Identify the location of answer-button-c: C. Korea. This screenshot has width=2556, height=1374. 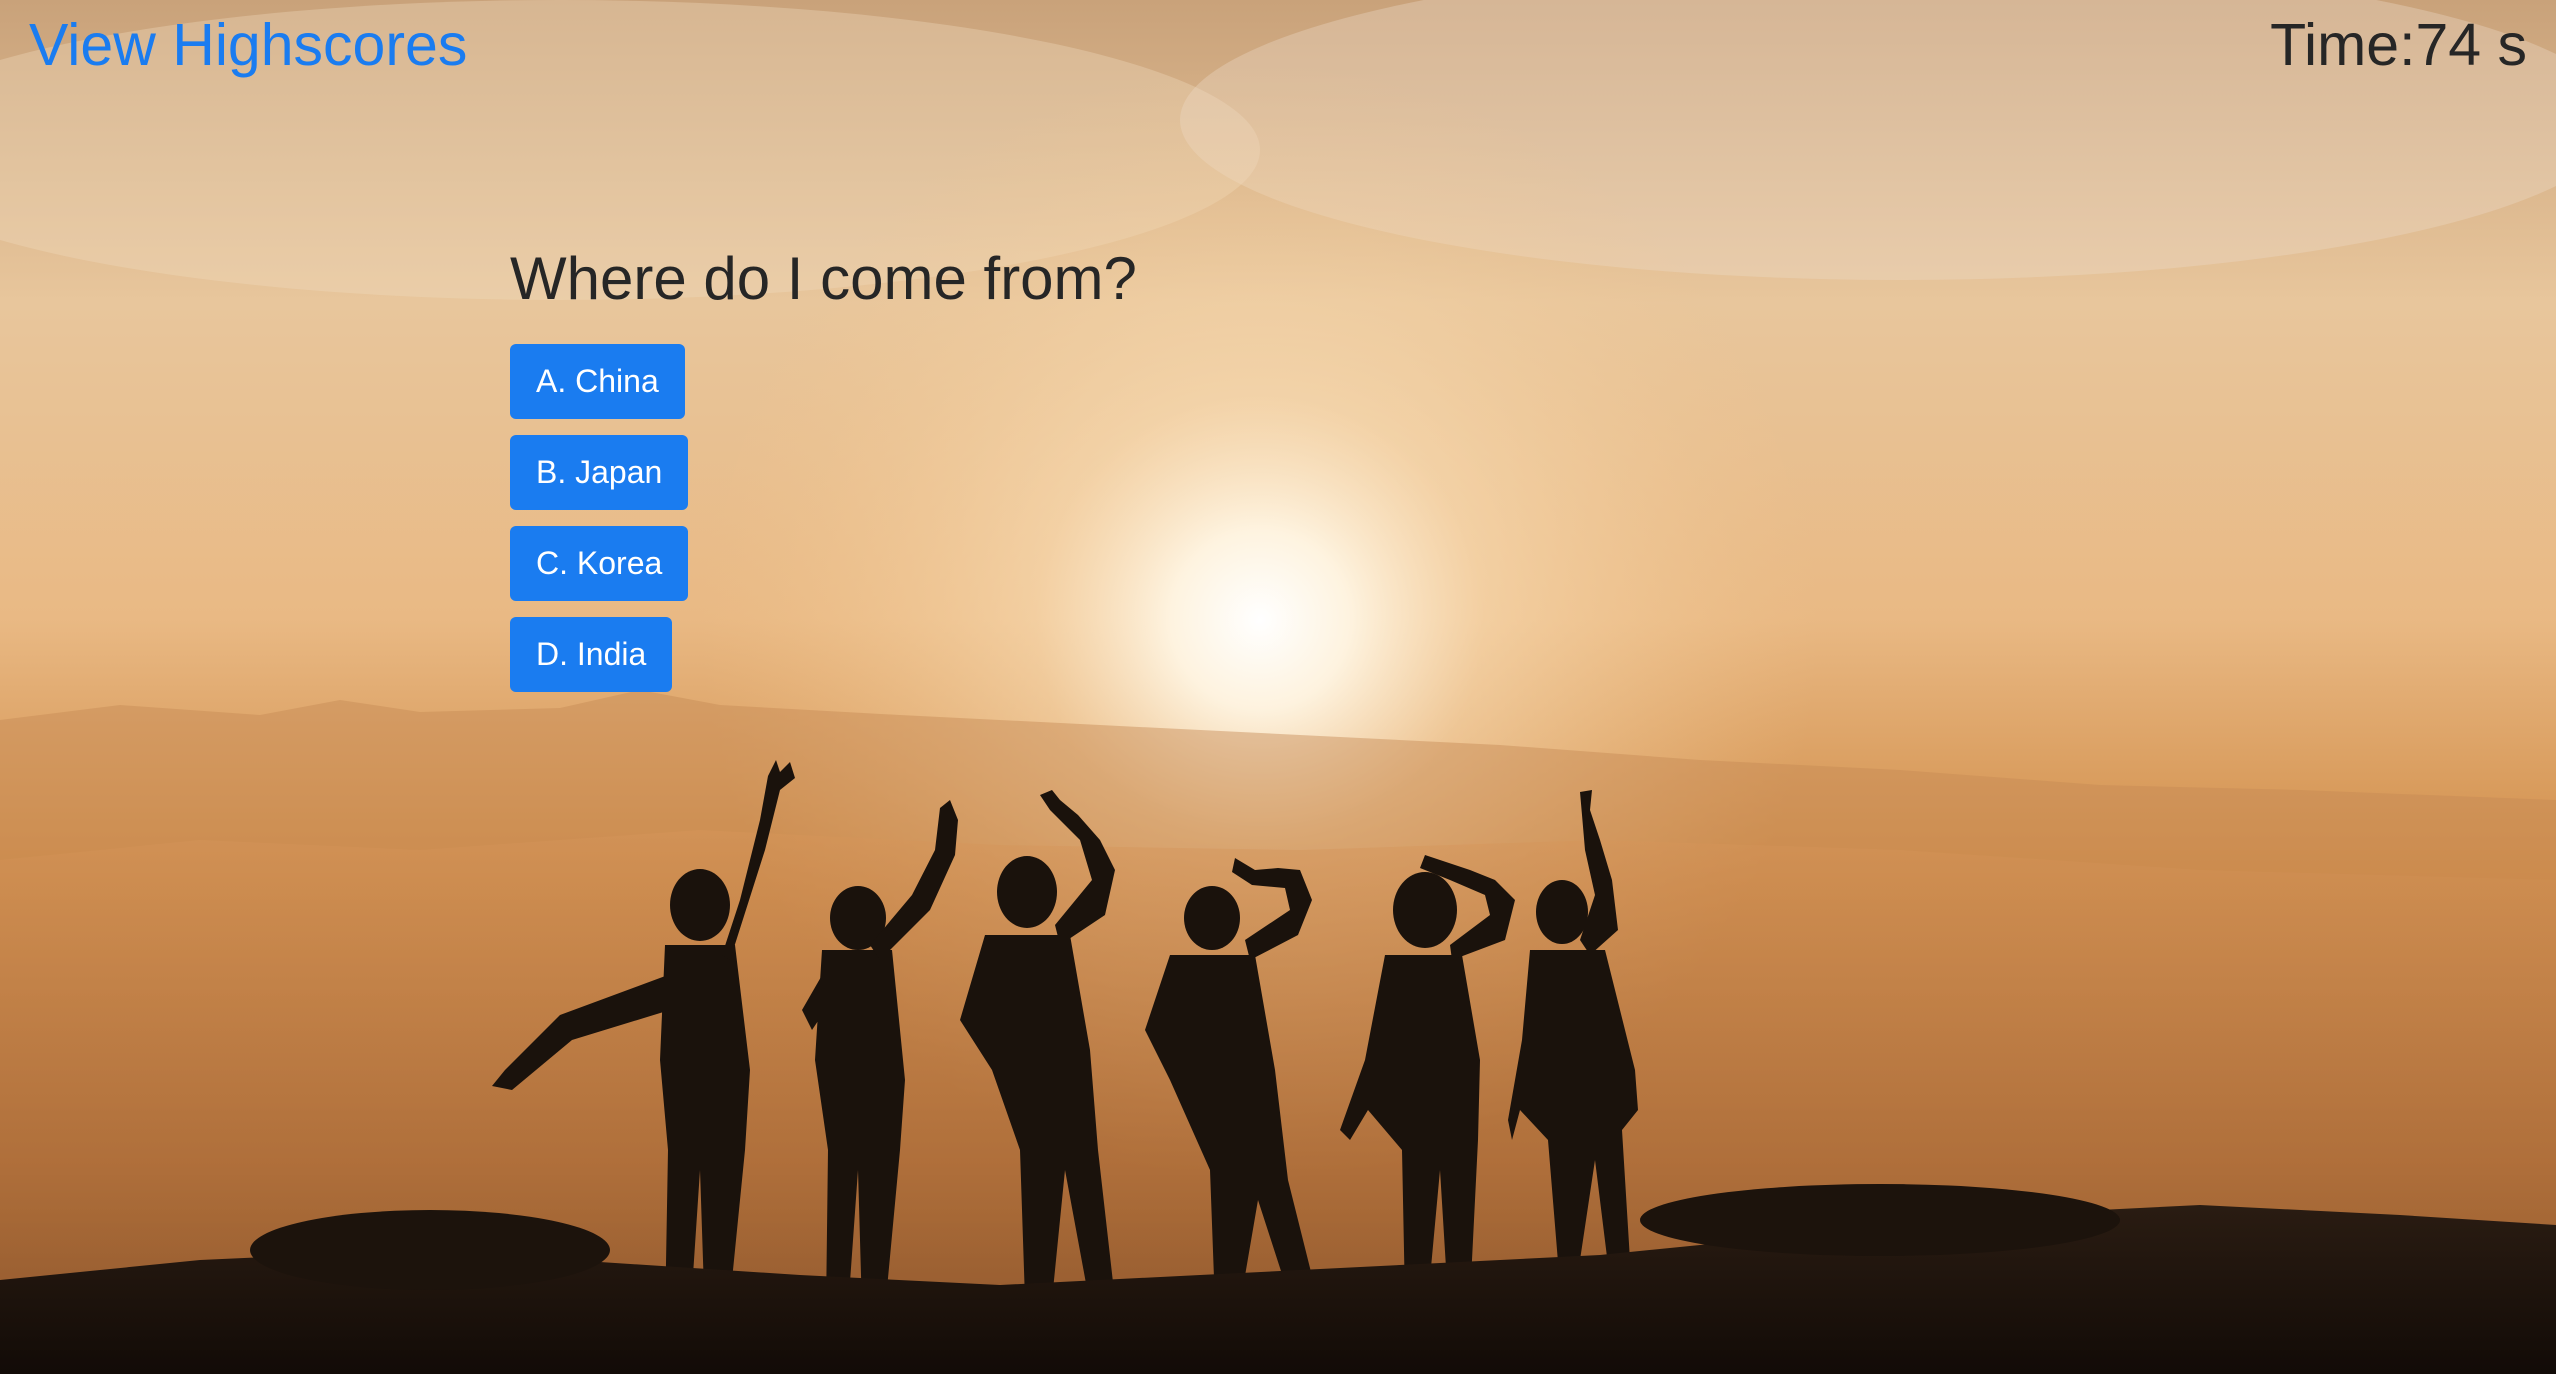
(599, 563).